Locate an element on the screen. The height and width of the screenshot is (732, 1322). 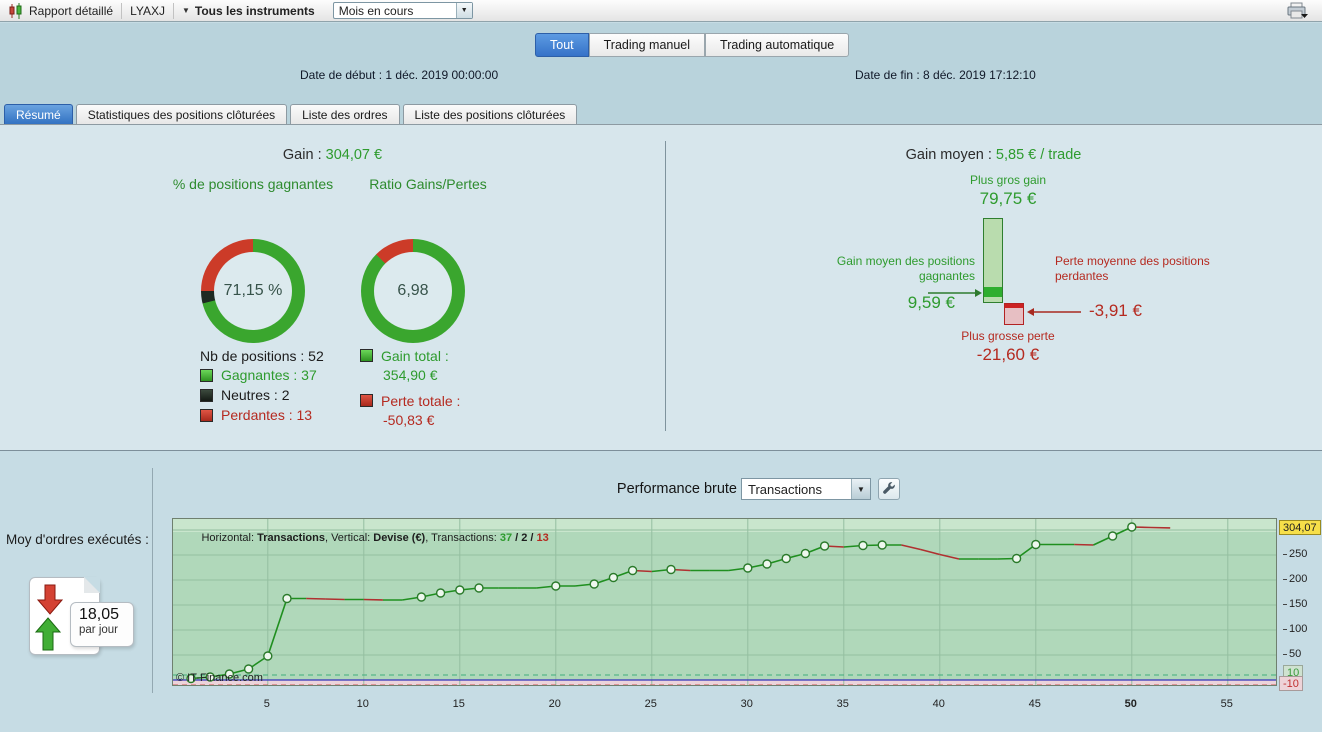
sidebar-divider is located at coordinates (152, 580).